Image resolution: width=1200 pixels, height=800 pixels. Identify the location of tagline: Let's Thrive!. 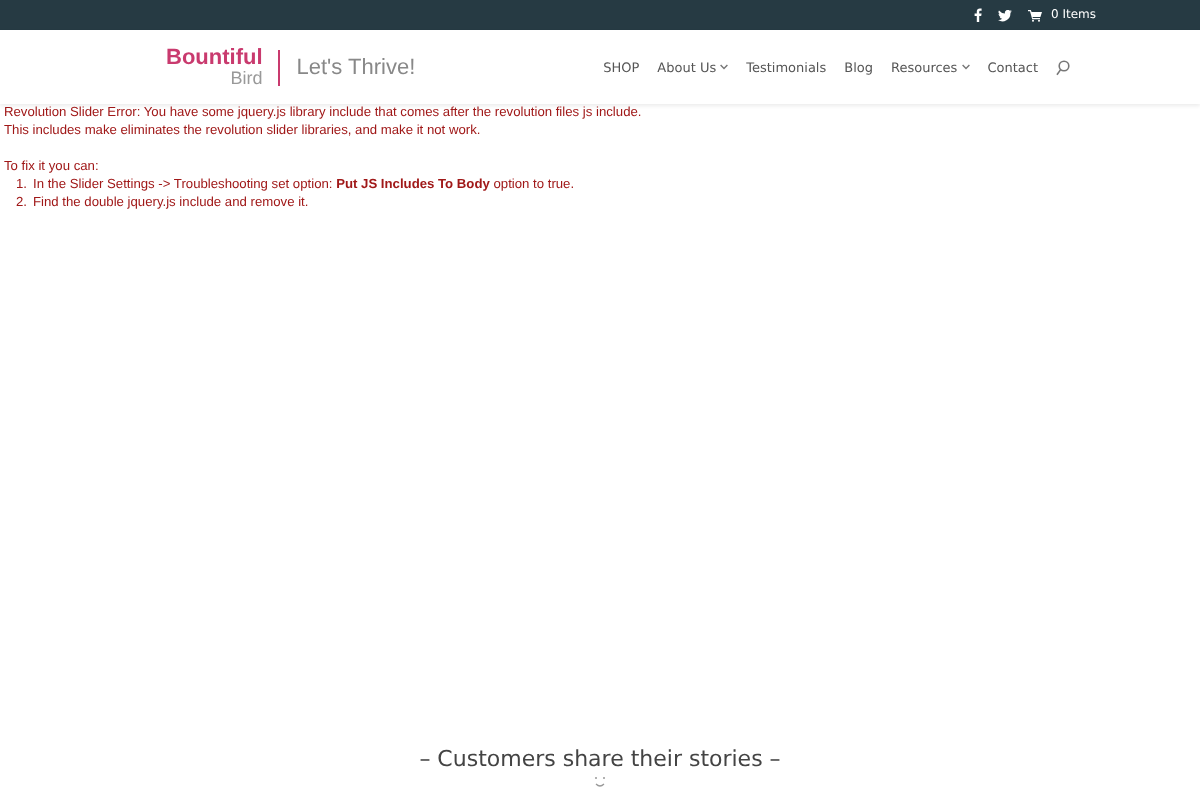
(356, 67).